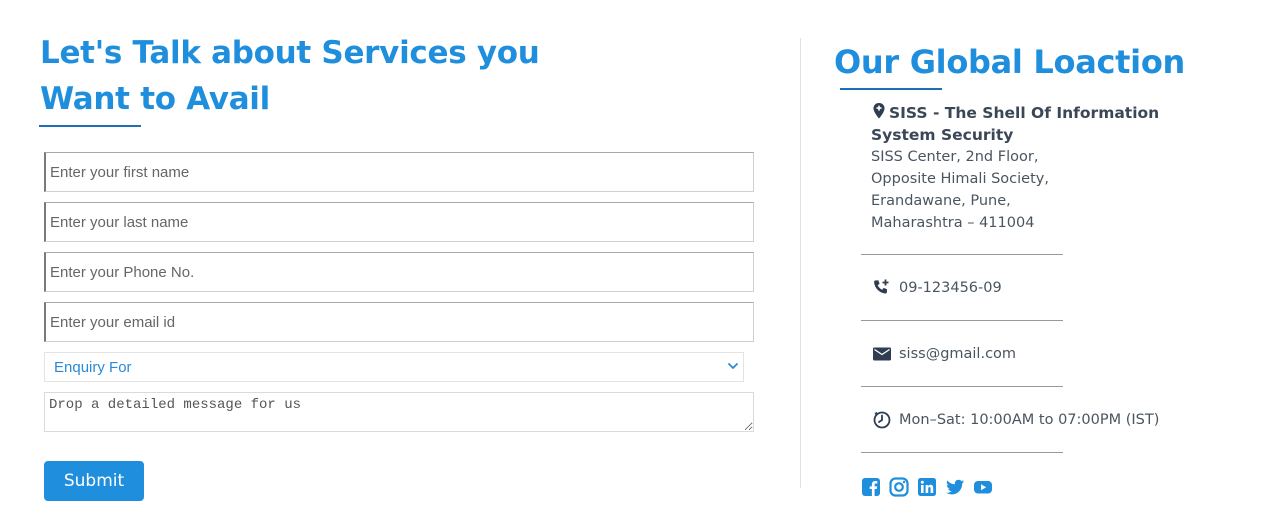 Image resolution: width=1266 pixels, height=510 pixels. Describe the element at coordinates (958, 354) in the screenshot. I see `email-text: siss@gmail.com` at that location.